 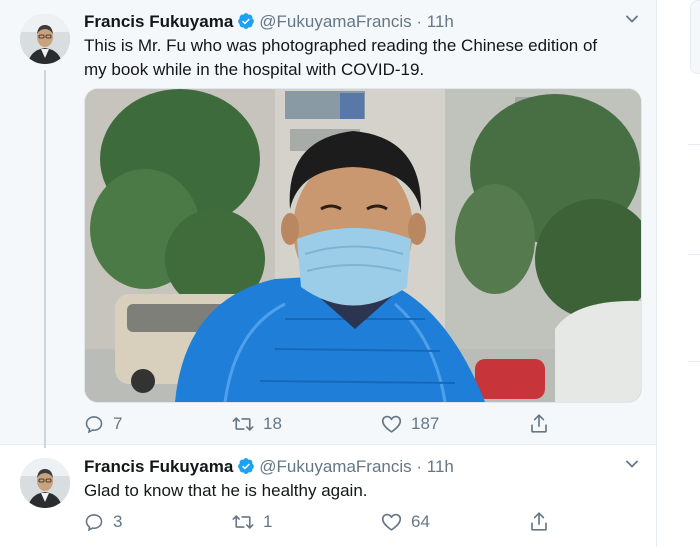 What do you see at coordinates (420, 521) in the screenshot?
I see `like-count: 64` at bounding box center [420, 521].